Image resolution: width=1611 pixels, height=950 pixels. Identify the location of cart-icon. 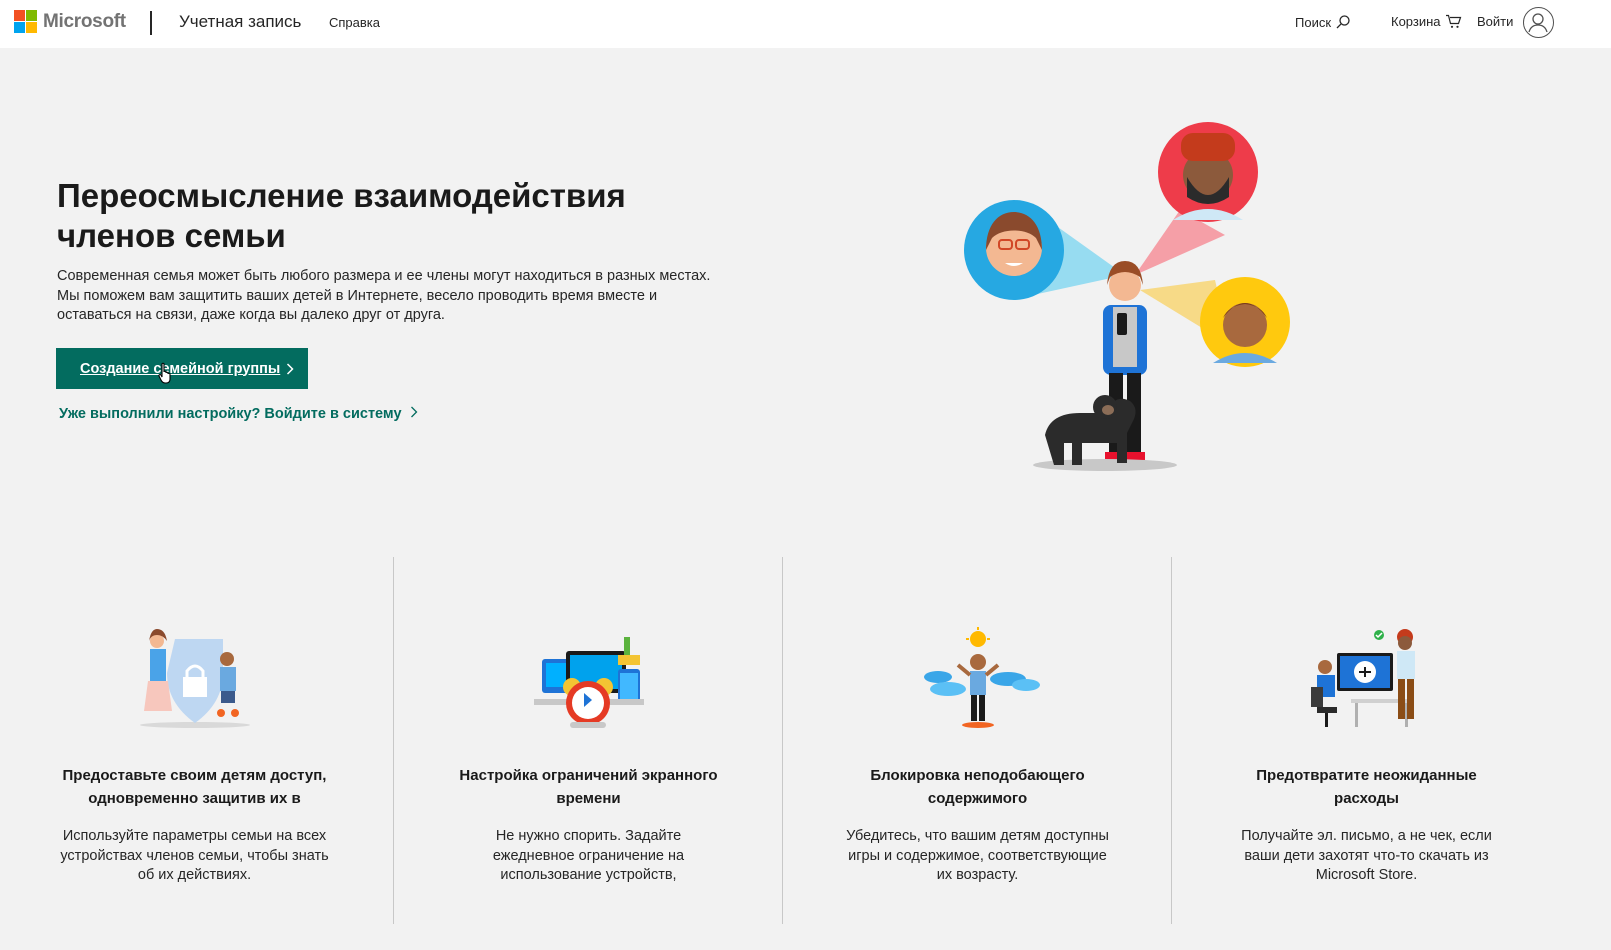
(1453, 21).